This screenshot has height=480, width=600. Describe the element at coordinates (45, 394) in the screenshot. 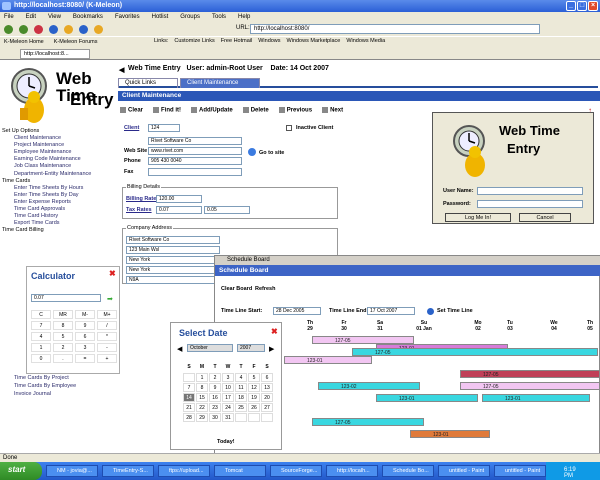

I see `sidebar-item-invoice: Invoice Journal` at that location.